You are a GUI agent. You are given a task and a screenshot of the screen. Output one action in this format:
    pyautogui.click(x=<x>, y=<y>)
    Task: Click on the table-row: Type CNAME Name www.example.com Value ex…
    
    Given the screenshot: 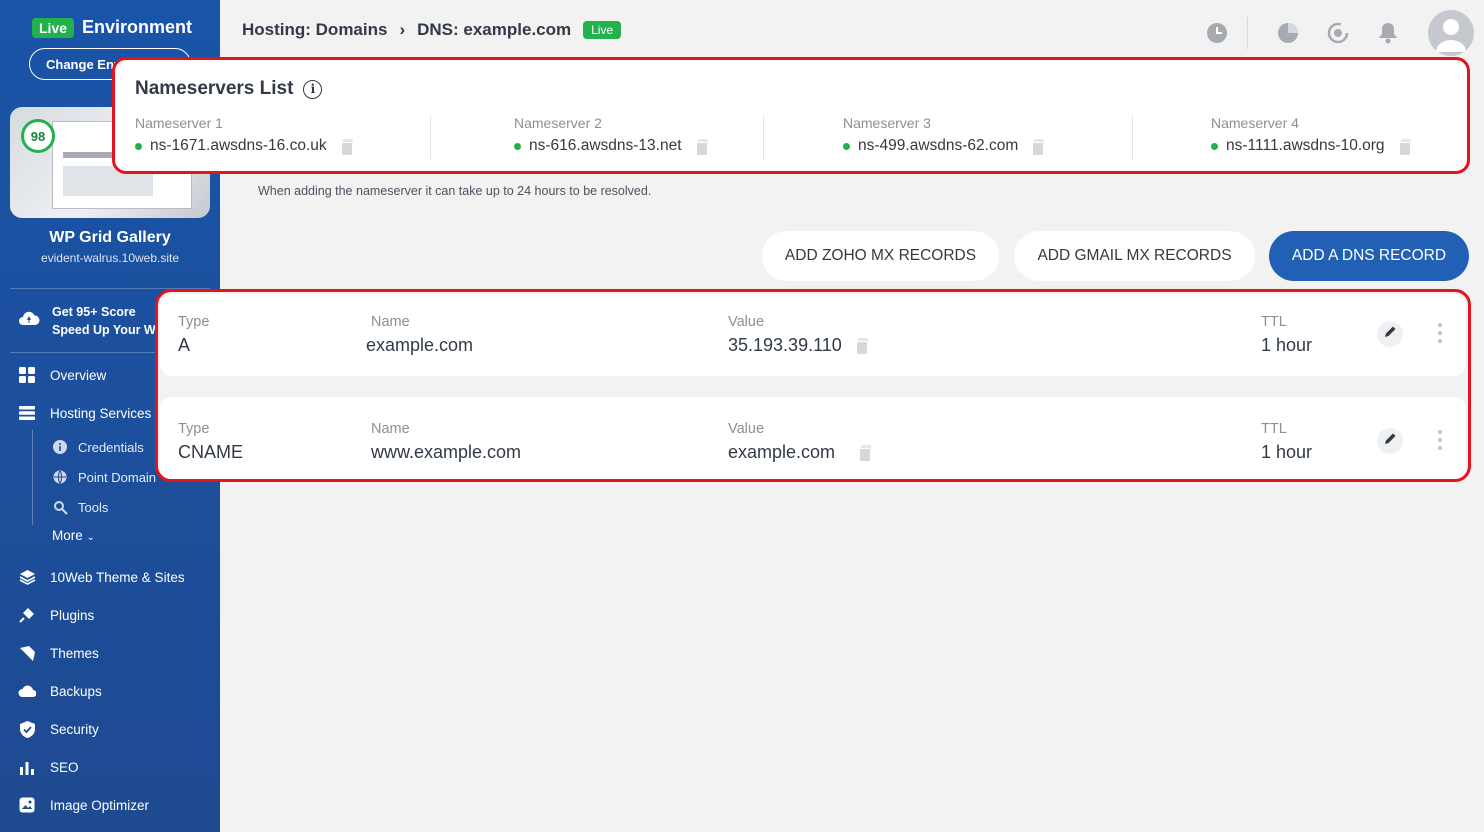 What is the action you would take?
    pyautogui.click(x=813, y=438)
    